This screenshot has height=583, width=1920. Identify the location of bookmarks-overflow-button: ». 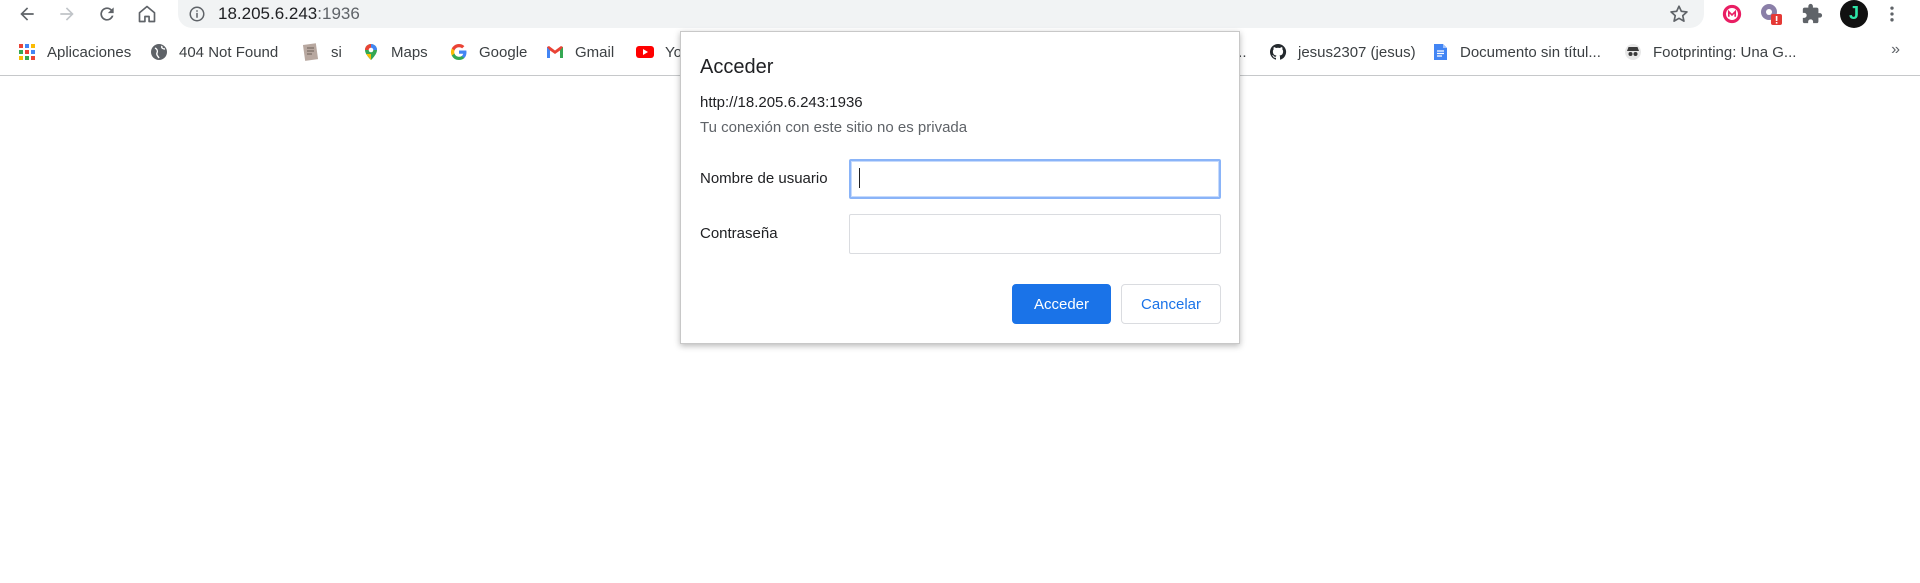
(1895, 50).